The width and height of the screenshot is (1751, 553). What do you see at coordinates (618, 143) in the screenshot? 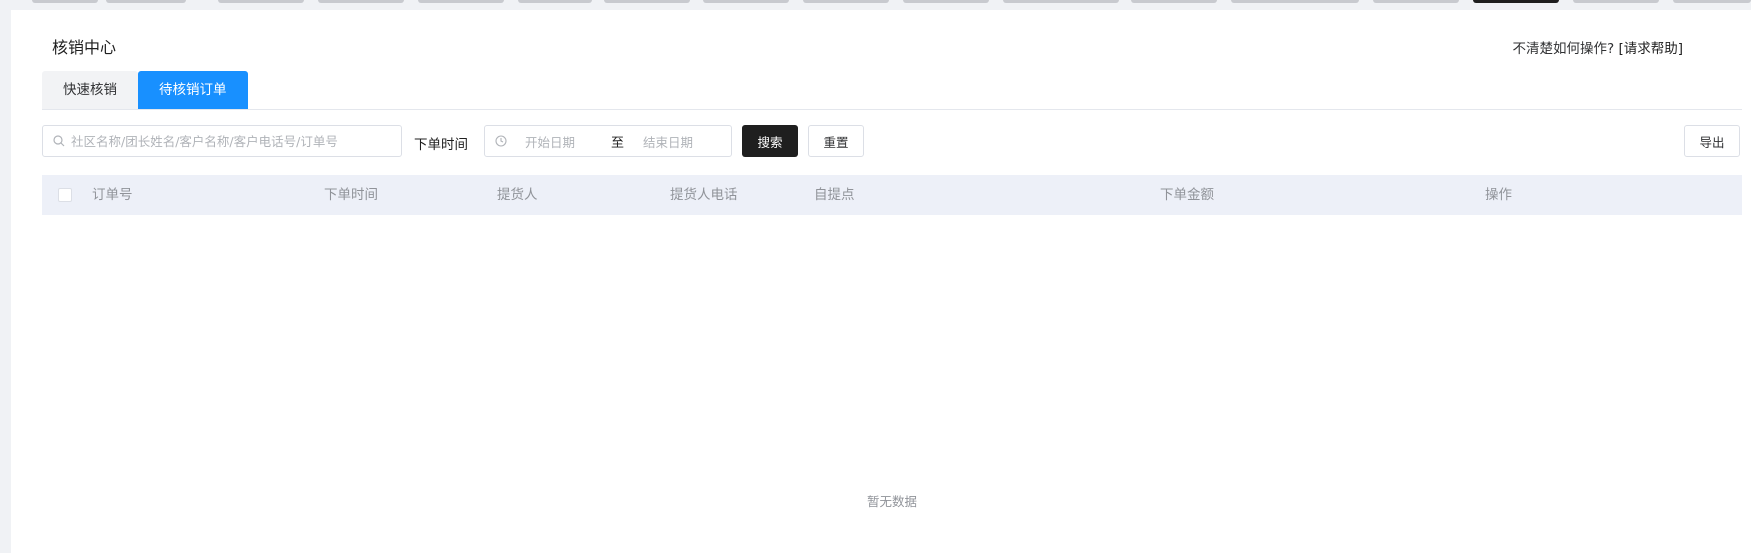
I see `date-range-separator: 至` at bounding box center [618, 143].